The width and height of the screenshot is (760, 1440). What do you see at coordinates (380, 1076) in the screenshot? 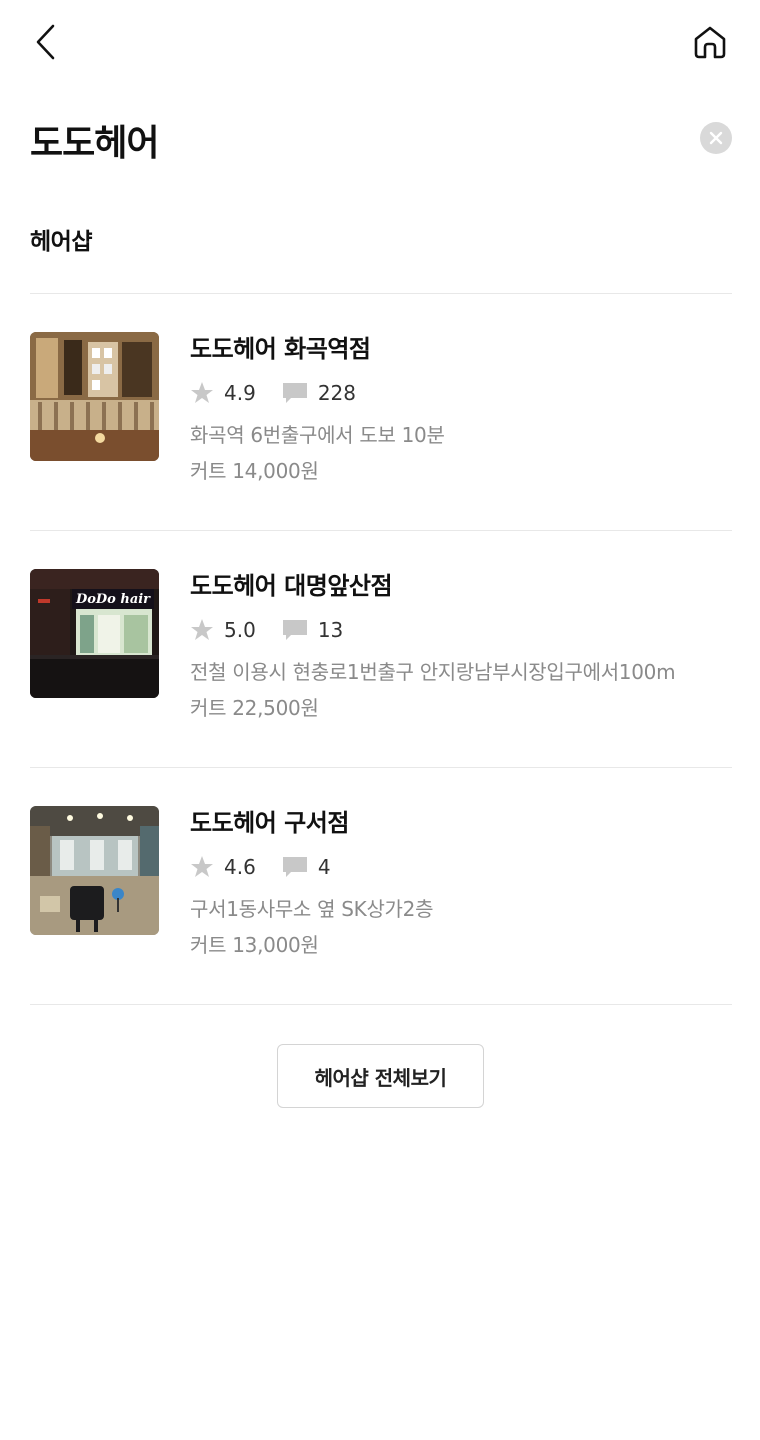
I see `view-all-hairshops-button: 헤어샵 전체보기` at bounding box center [380, 1076].